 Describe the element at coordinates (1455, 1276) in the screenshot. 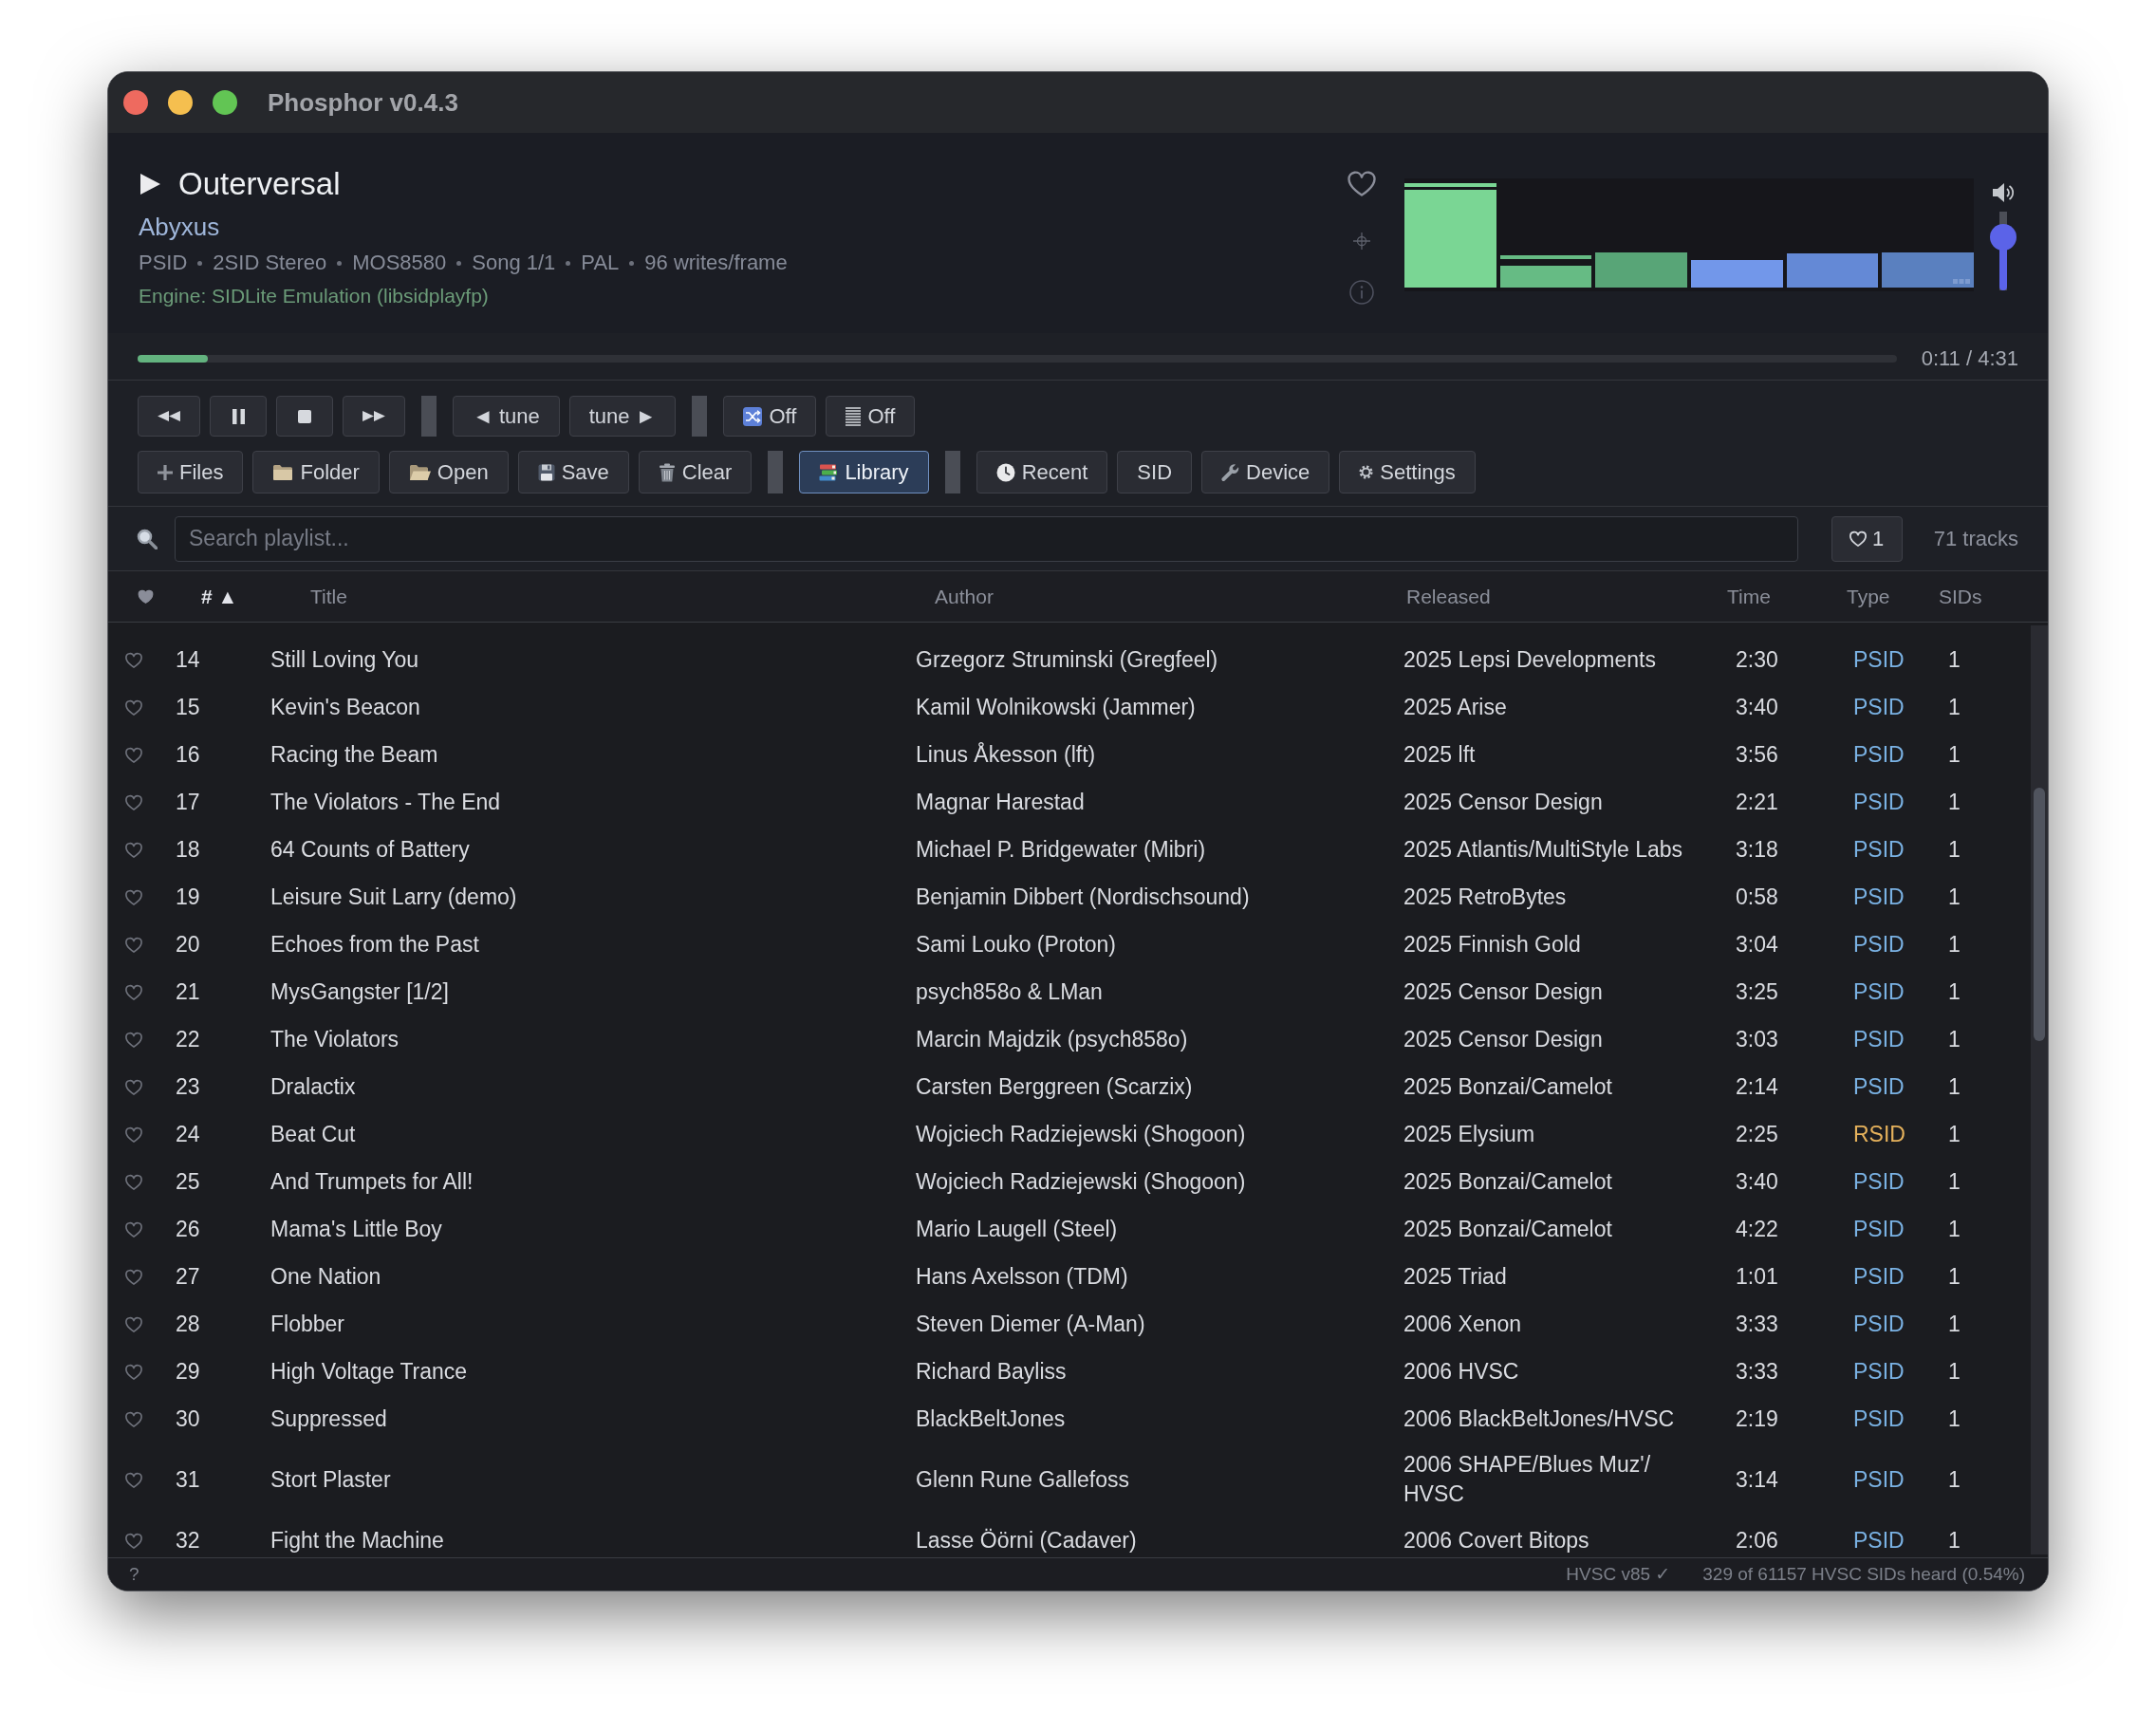

I see `release-info: 2025 Triad` at that location.